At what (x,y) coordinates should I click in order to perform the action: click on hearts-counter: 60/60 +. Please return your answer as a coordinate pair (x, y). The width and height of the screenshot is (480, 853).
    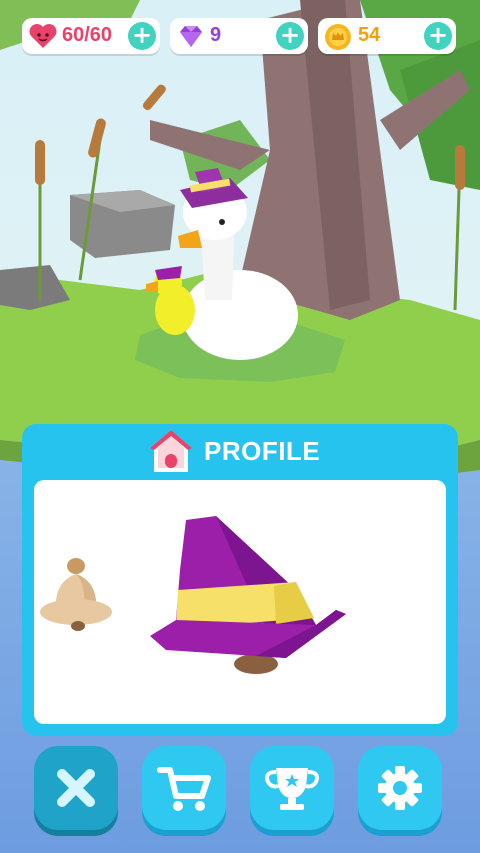
    Looking at the image, I should click on (91, 36).